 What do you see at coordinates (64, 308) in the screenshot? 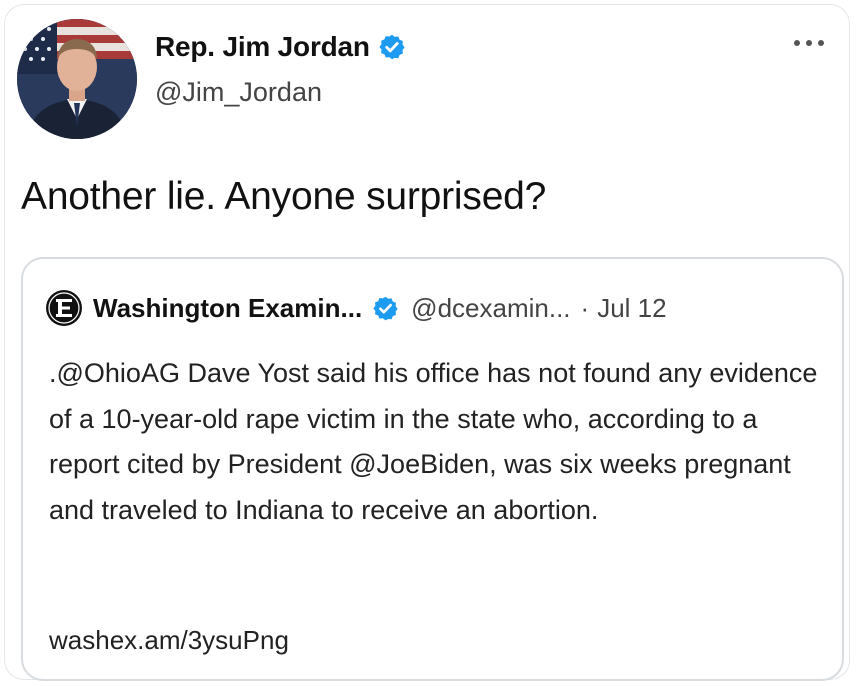
I see `washington-examiner-logo-icon` at bounding box center [64, 308].